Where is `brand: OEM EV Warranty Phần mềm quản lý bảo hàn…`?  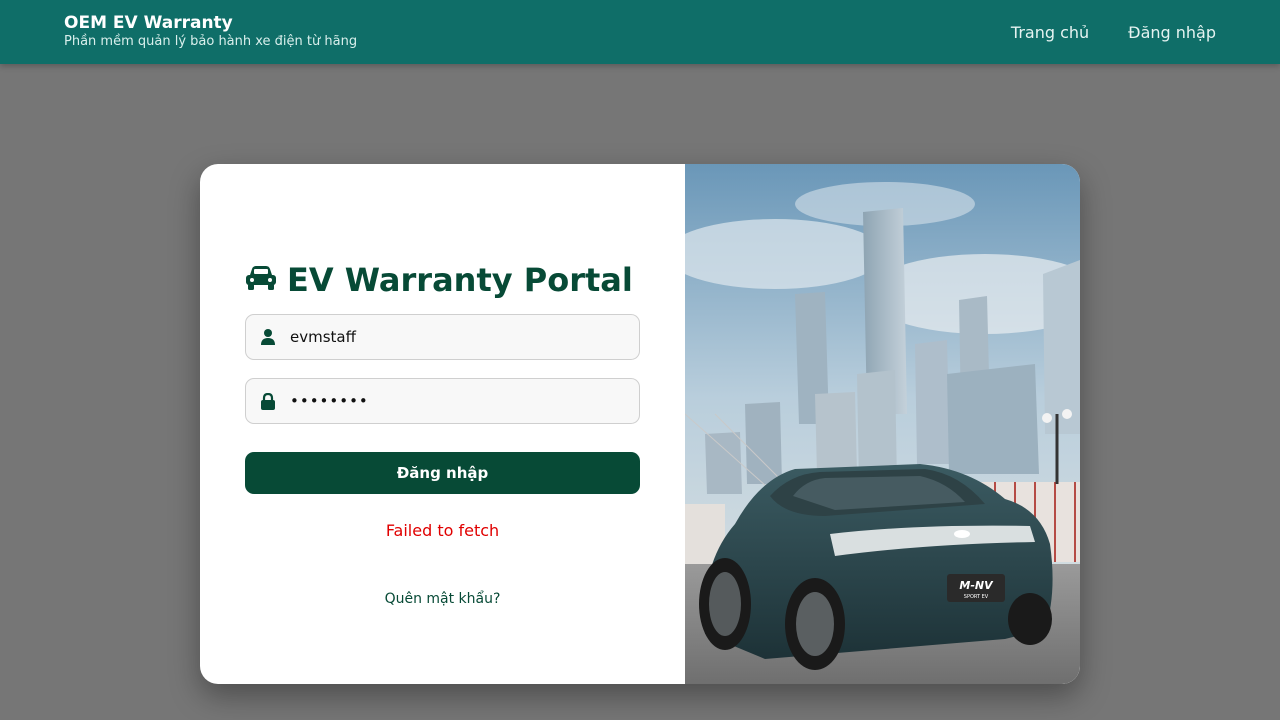
brand: OEM EV Warranty Phần mềm quản lý bảo hàn… is located at coordinates (210, 31).